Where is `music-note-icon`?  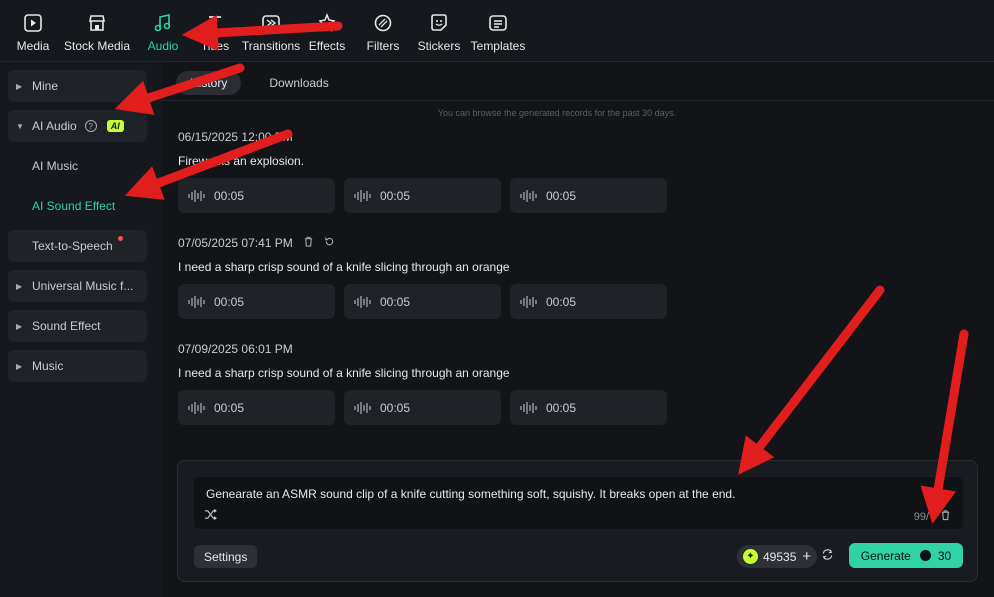 music-note-icon is located at coordinates (163, 23).